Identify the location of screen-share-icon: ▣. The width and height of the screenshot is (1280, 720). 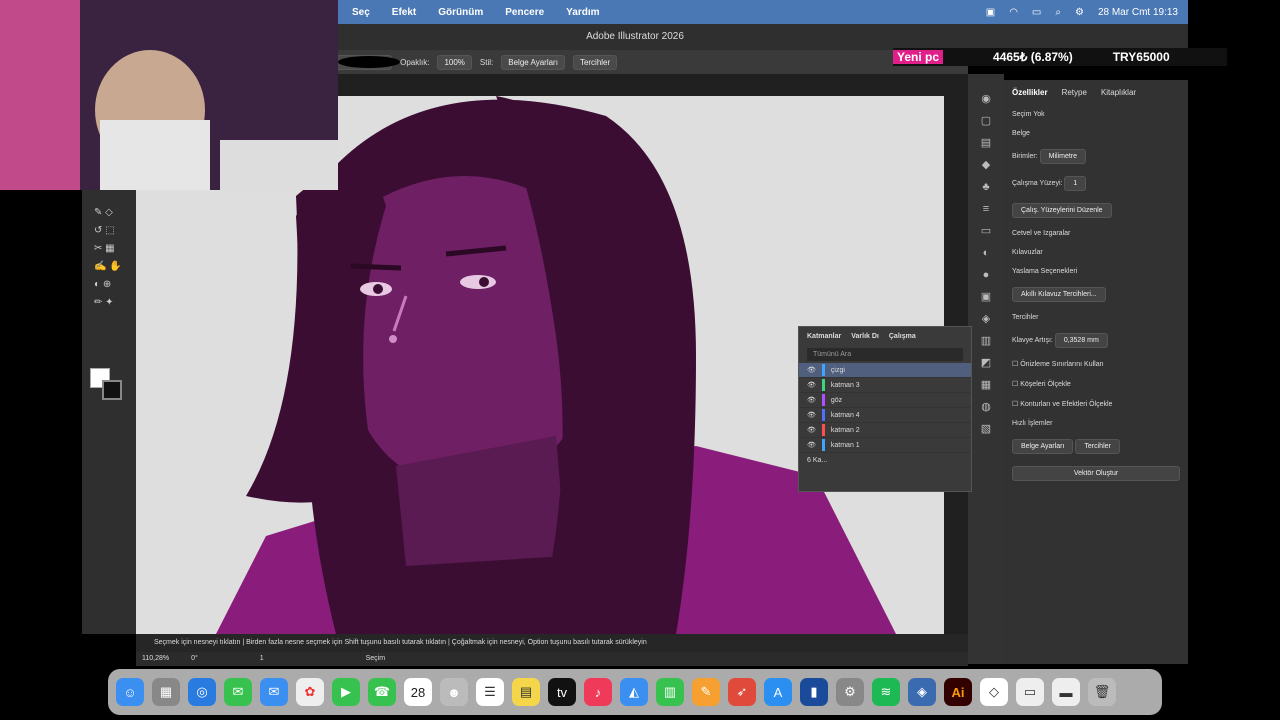
(990, 12).